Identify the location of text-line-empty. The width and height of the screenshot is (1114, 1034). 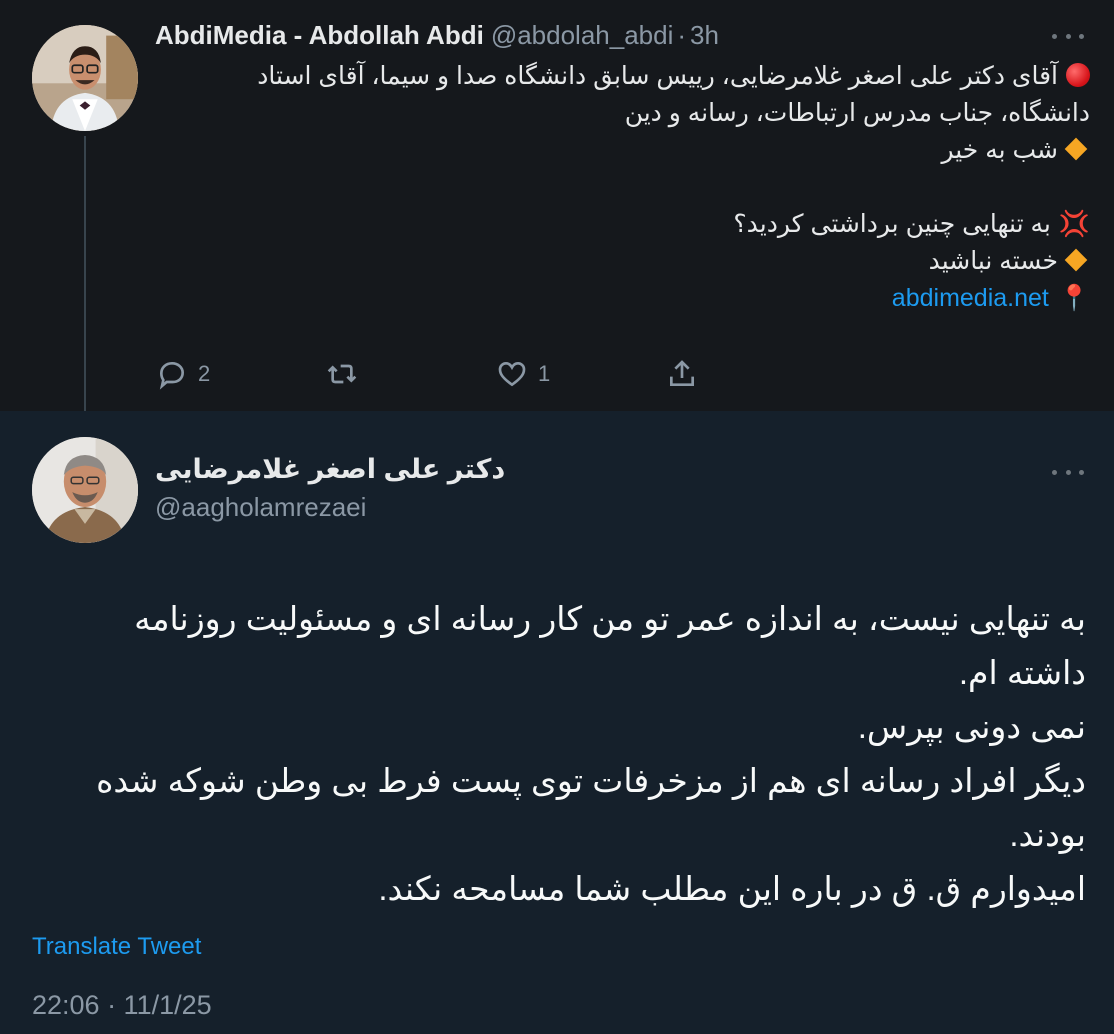
(640, 187).